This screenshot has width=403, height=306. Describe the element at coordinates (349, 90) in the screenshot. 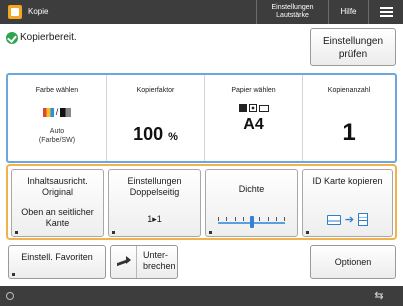

I see `copy-count-label: Kopienanzahl` at that location.